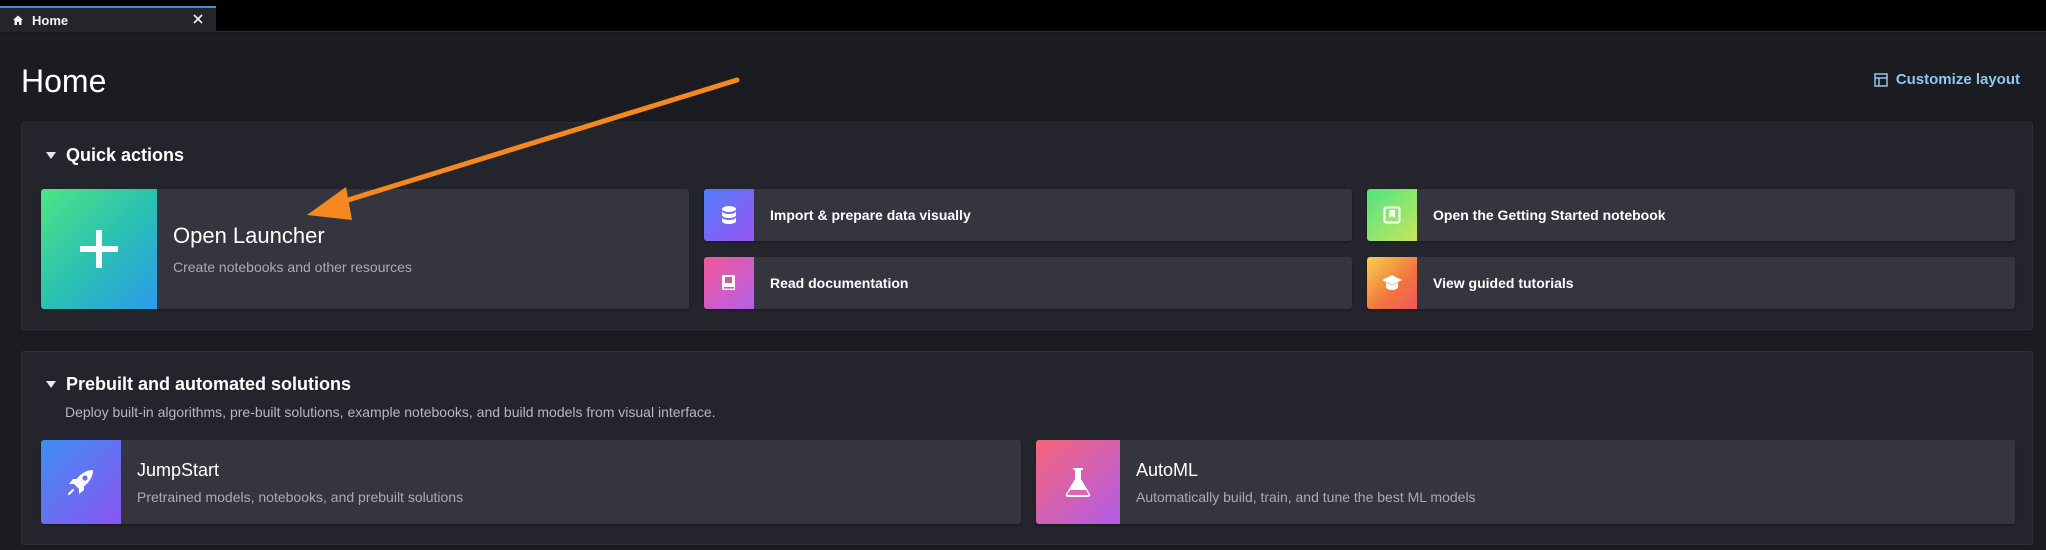 The height and width of the screenshot is (550, 2046). Describe the element at coordinates (1881, 79) in the screenshot. I see `layout-icon` at that location.